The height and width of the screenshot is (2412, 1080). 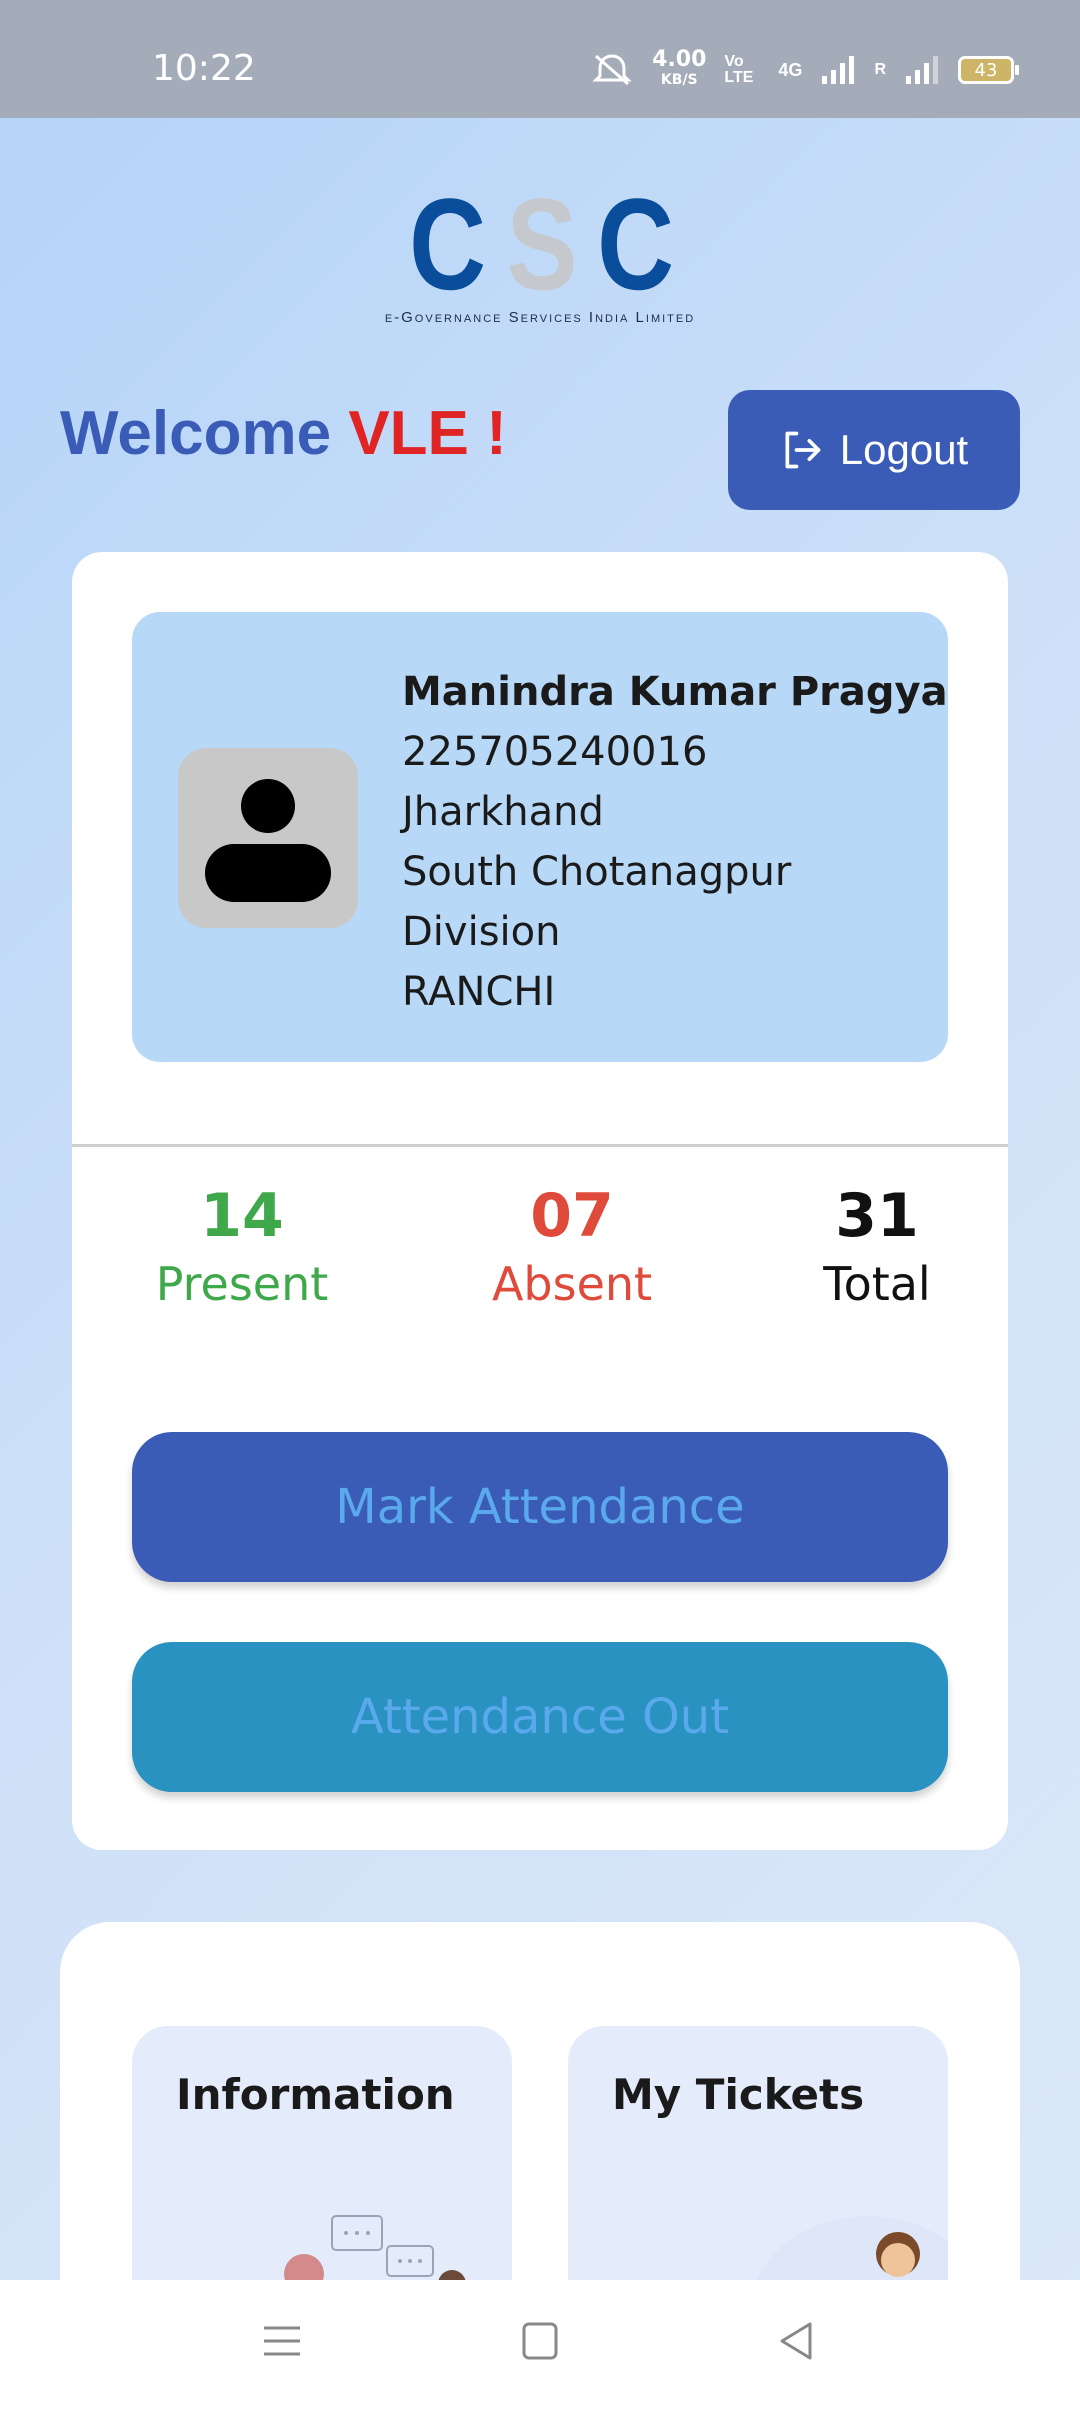 What do you see at coordinates (904, 449) in the screenshot?
I see `logout-label: Logout` at bounding box center [904, 449].